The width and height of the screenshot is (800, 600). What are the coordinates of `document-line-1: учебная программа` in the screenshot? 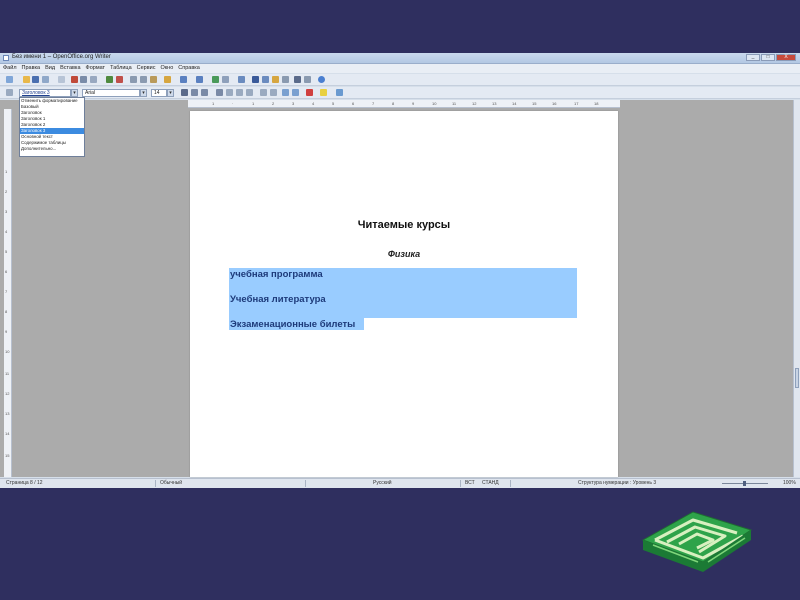 It's located at (276, 274).